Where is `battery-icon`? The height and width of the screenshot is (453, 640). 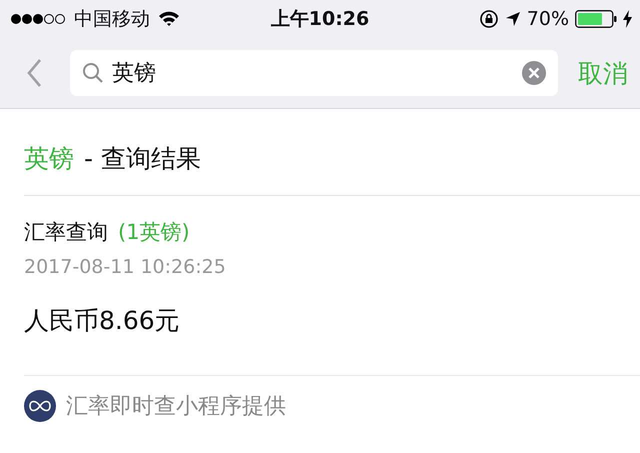 battery-icon is located at coordinates (596, 19).